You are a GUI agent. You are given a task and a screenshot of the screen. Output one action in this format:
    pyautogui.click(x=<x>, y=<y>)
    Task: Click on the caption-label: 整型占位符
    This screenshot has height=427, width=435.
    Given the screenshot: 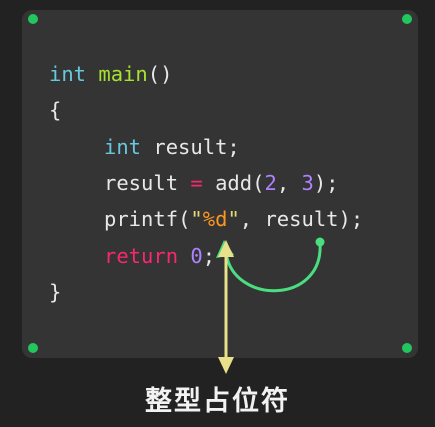 What is the action you would take?
    pyautogui.click(x=217, y=401)
    